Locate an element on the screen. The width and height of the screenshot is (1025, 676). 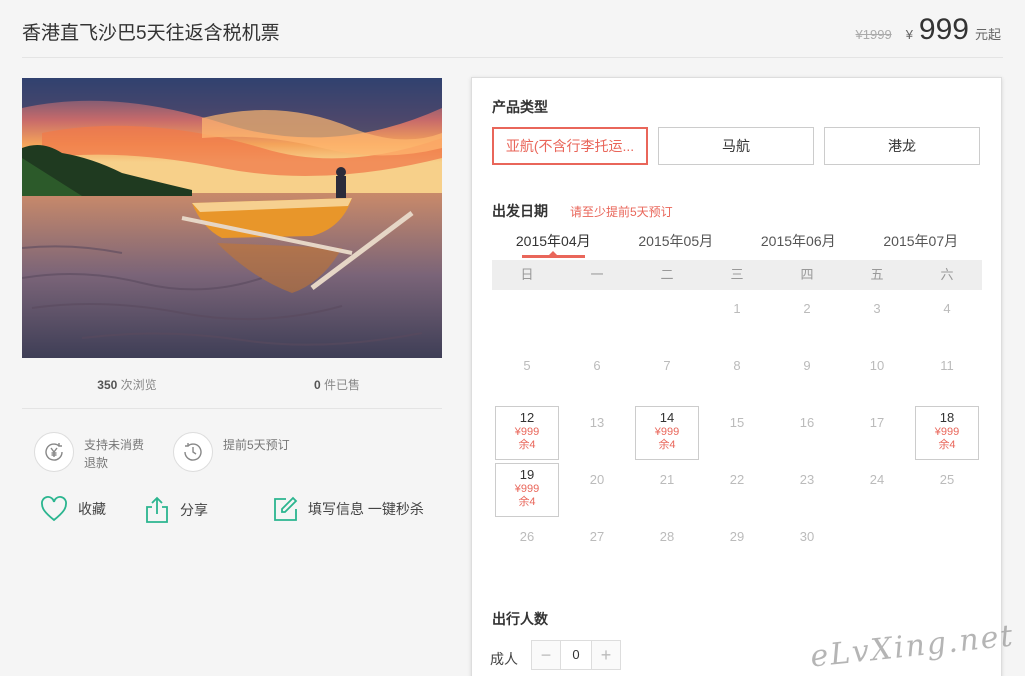
calendar-day-number: 5 is located at coordinates (527, 376).